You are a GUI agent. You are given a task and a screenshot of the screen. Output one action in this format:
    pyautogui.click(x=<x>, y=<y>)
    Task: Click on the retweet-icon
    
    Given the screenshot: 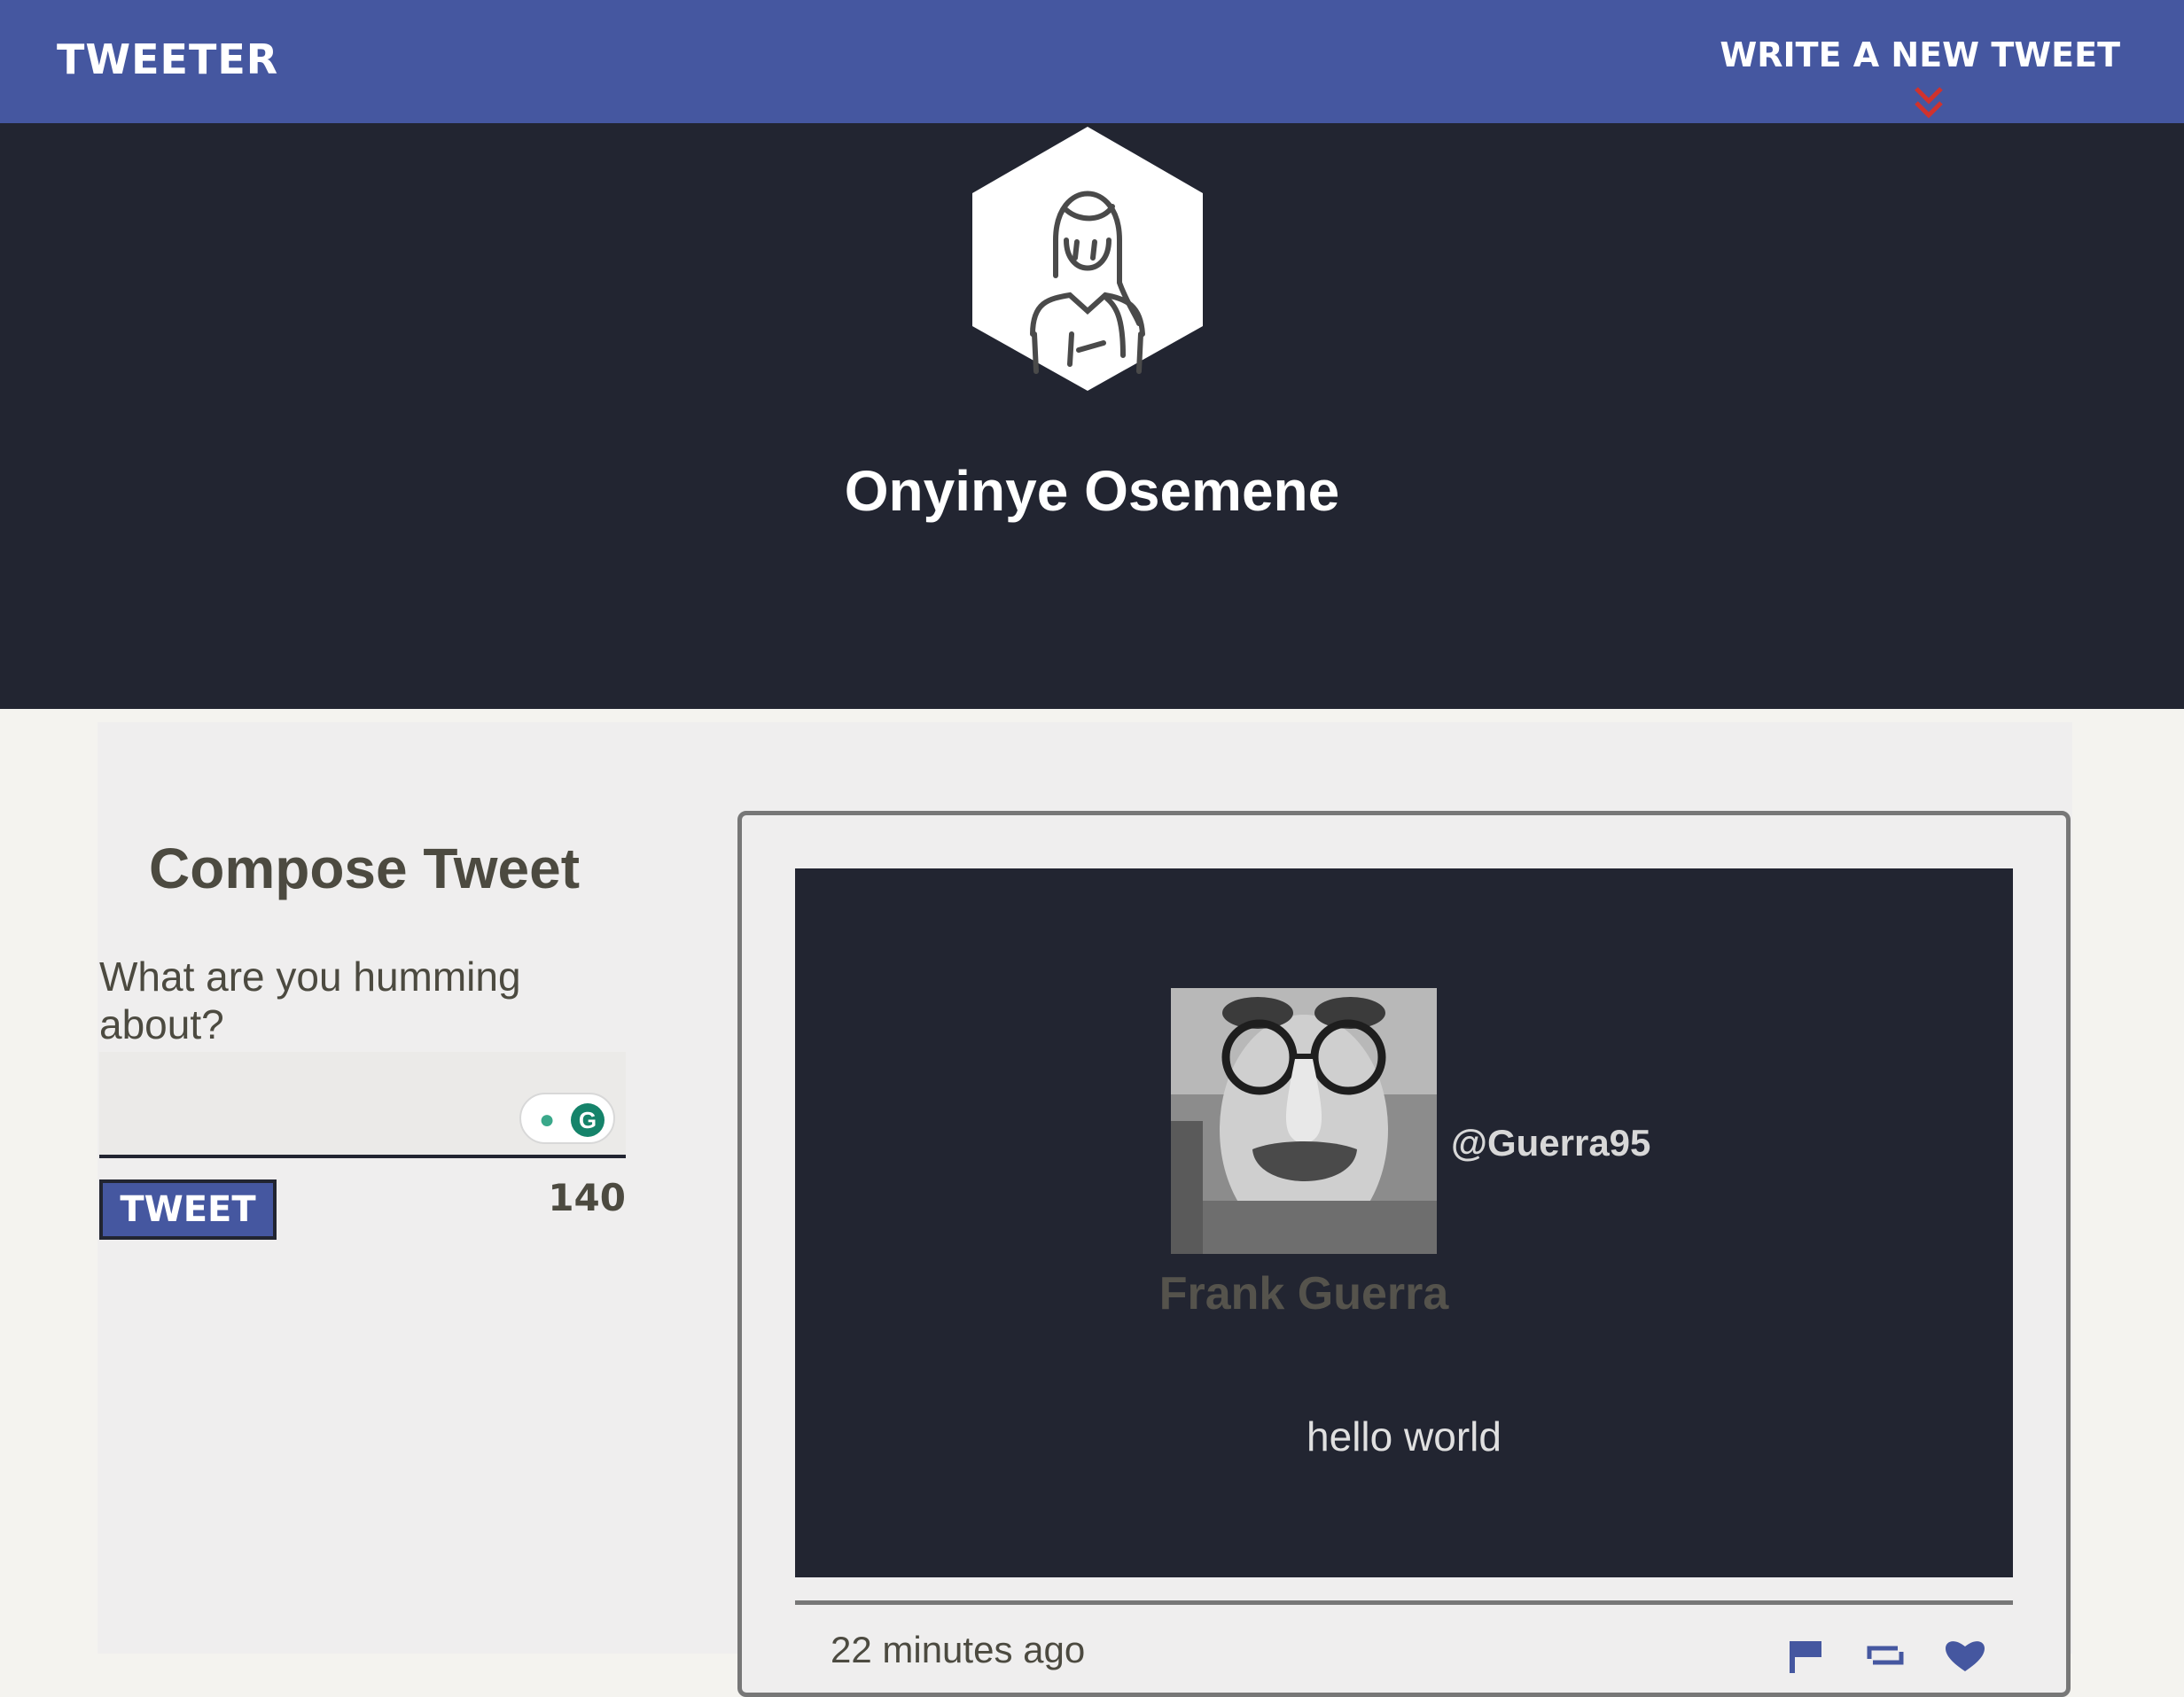 What is the action you would take?
    pyautogui.click(x=1885, y=1655)
    